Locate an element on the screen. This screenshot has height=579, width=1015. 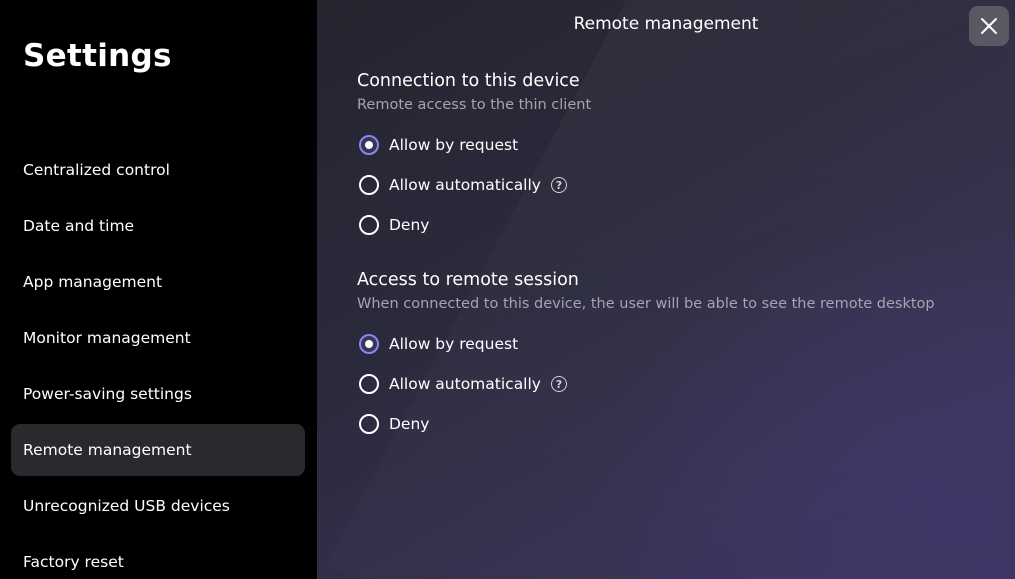
connection-option-deny: Deny is located at coordinates (677, 225).